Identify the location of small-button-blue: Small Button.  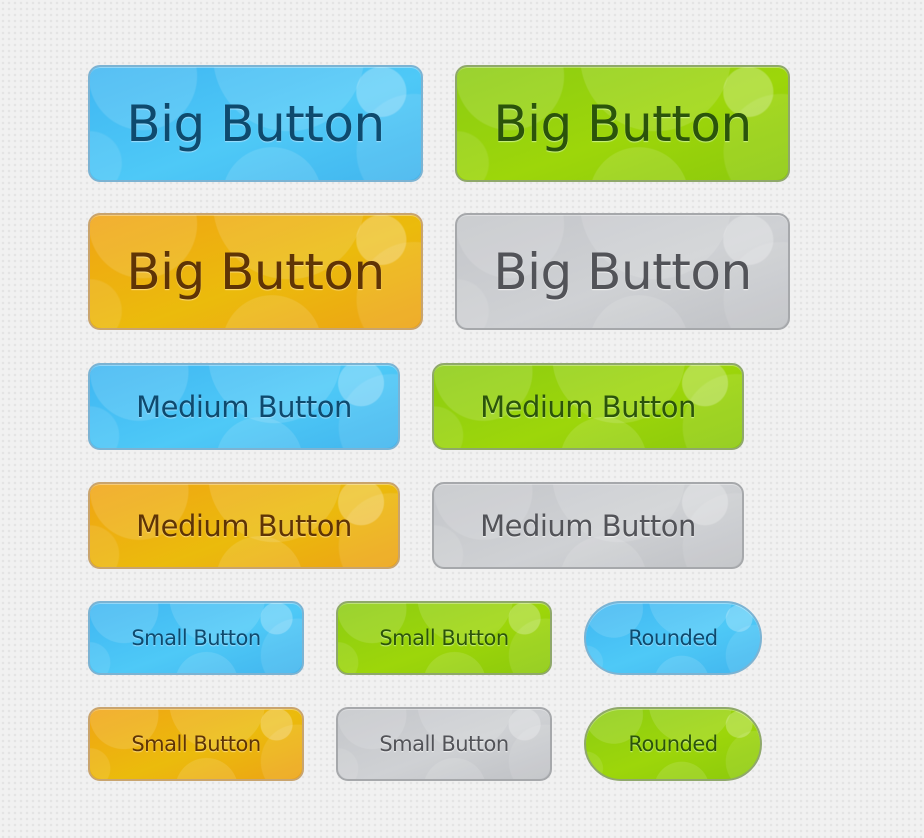
(196, 638).